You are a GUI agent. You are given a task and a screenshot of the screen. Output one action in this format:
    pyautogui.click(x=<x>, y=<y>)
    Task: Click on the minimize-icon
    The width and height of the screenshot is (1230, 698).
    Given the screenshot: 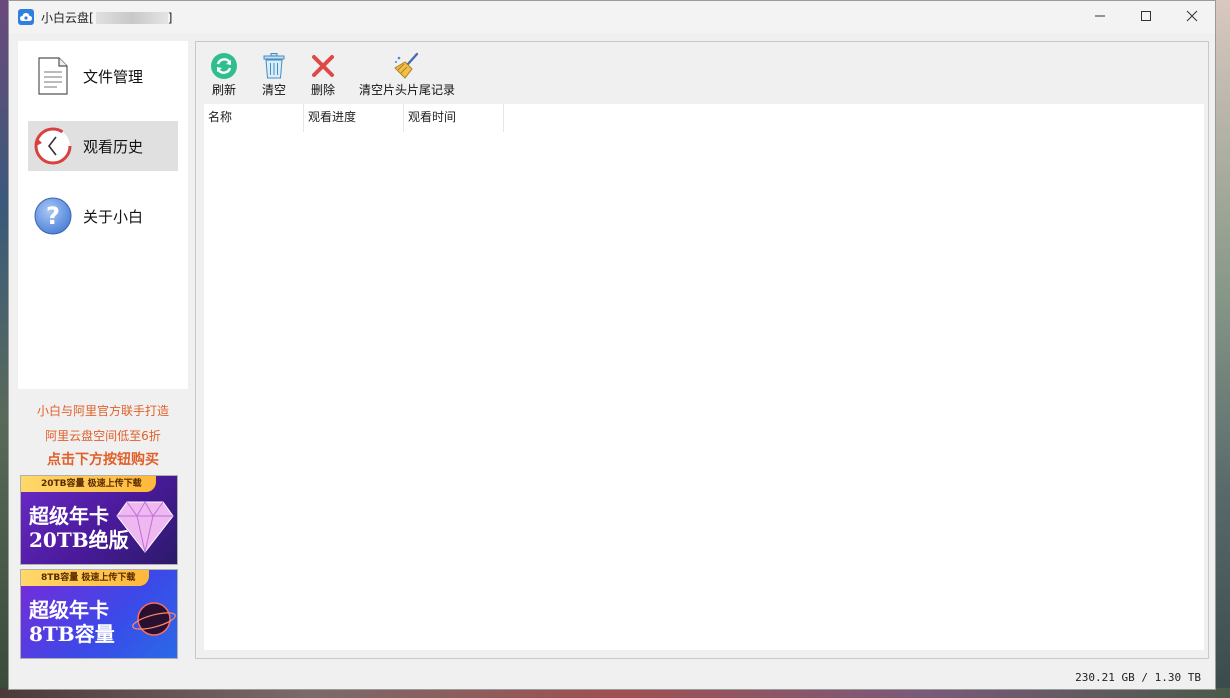 What is the action you would take?
    pyautogui.click(x=1100, y=16)
    